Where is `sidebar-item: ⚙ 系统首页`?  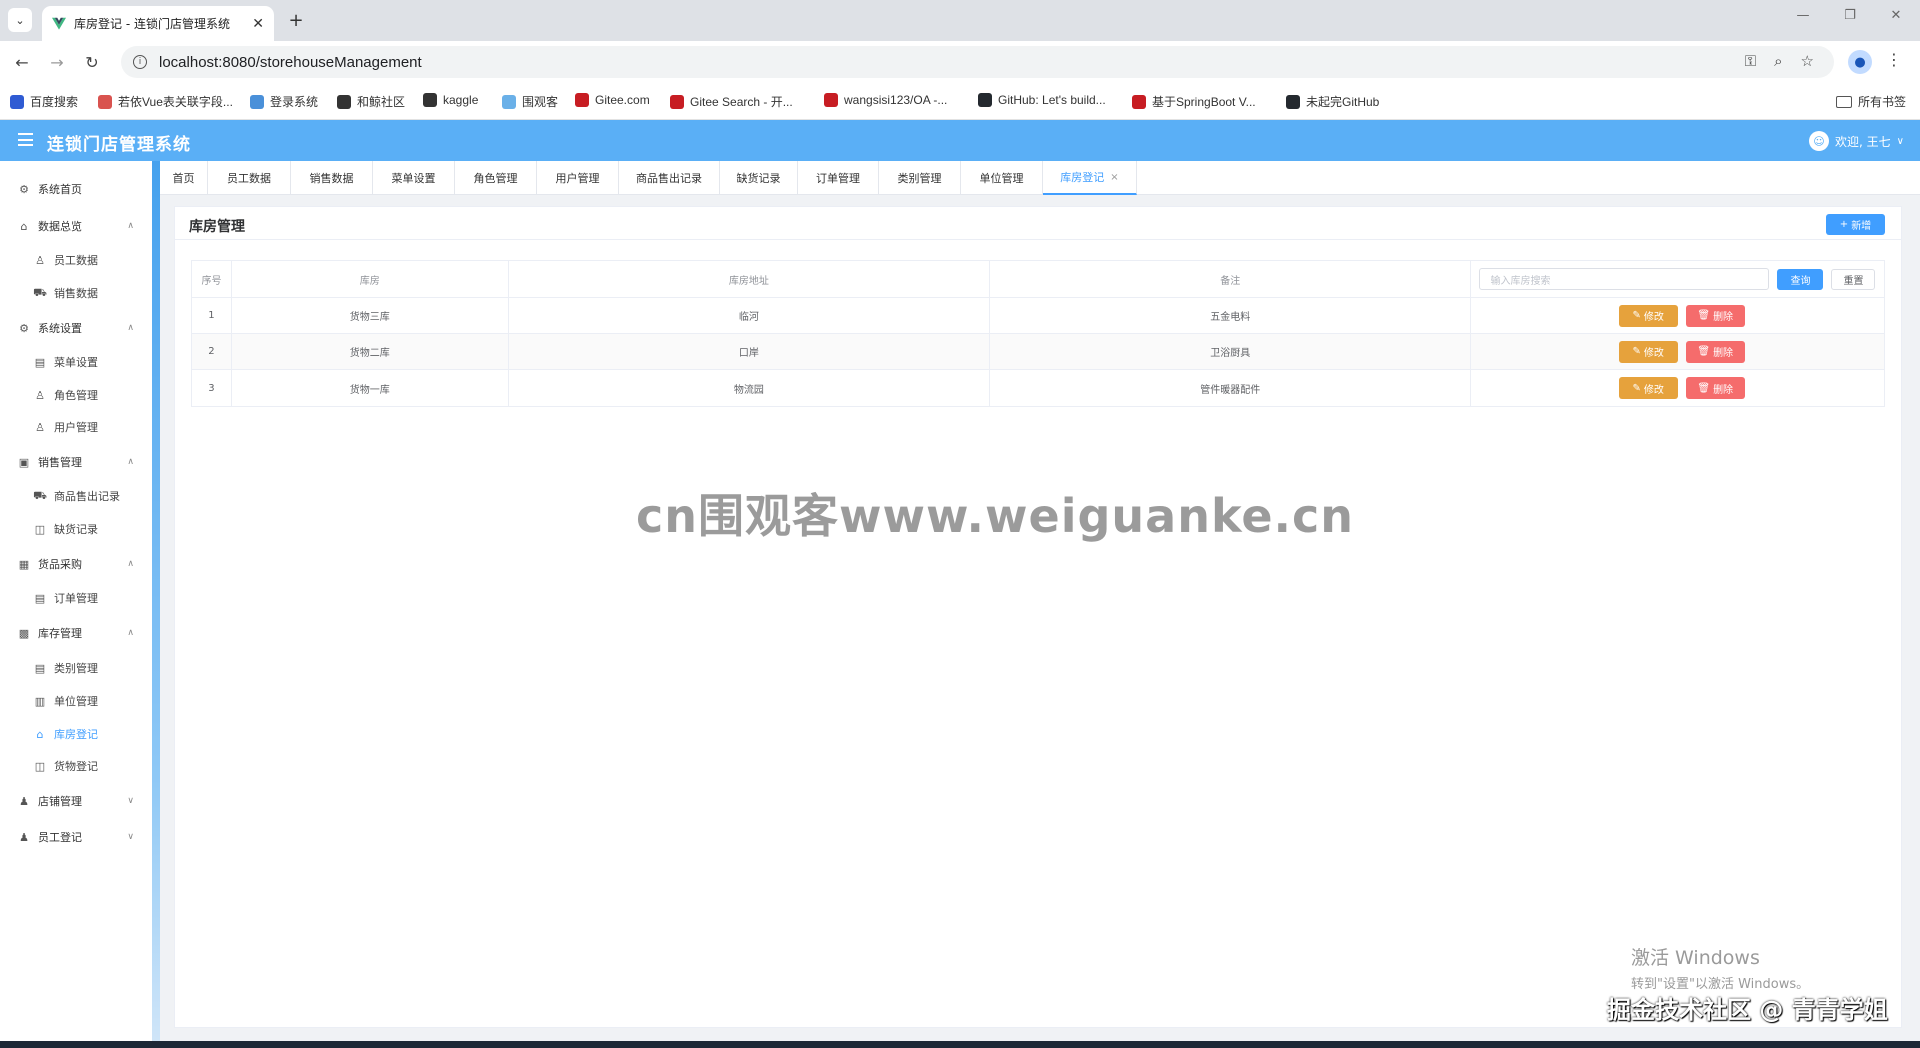 sidebar-item: ⚙ 系统首页 is located at coordinates (76, 189).